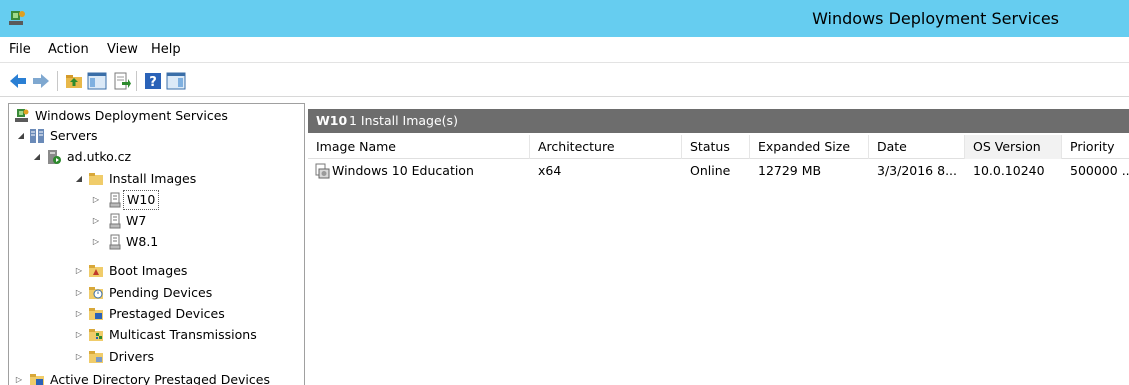 The image size is (1129, 385). What do you see at coordinates (1095, 147) in the screenshot?
I see `column-header-priority: Priority` at bounding box center [1095, 147].